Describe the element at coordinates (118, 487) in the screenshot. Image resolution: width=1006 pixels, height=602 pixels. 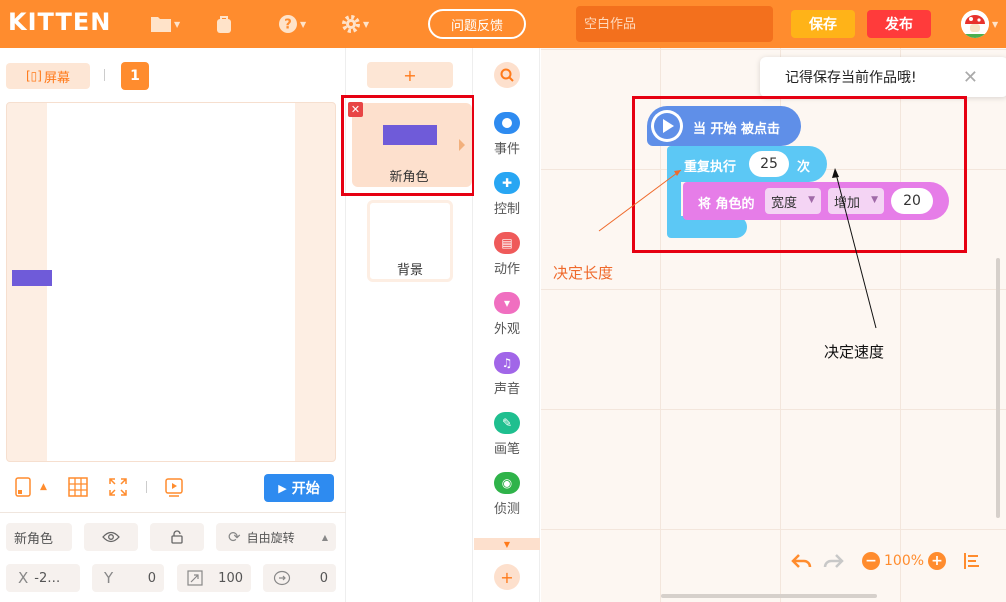
I see `expand-toggle` at that location.